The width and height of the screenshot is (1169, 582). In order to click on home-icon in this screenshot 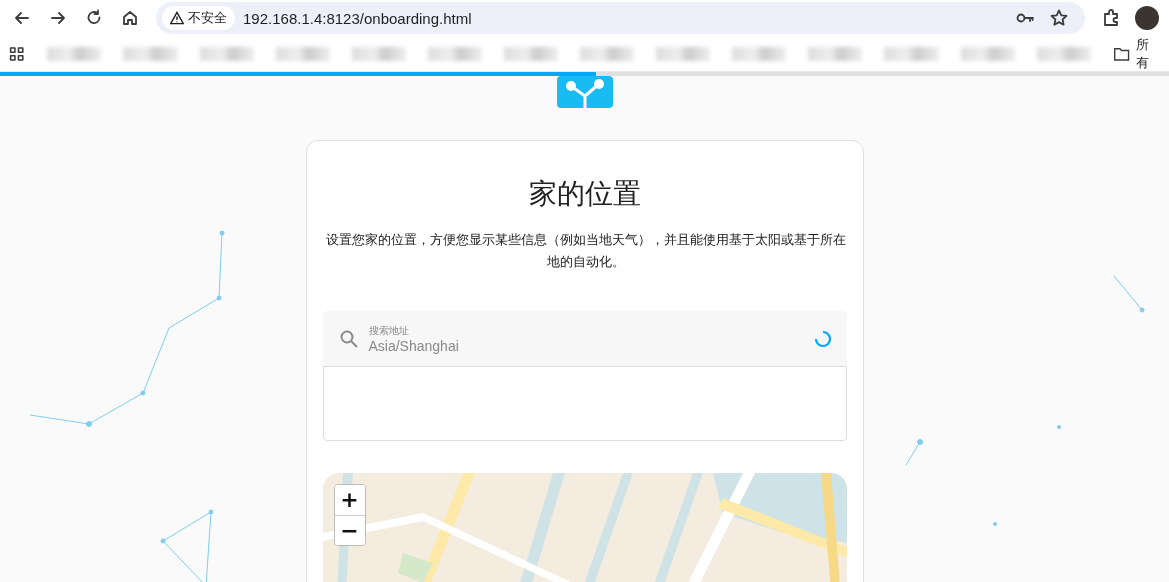, I will do `click(130, 18)`.